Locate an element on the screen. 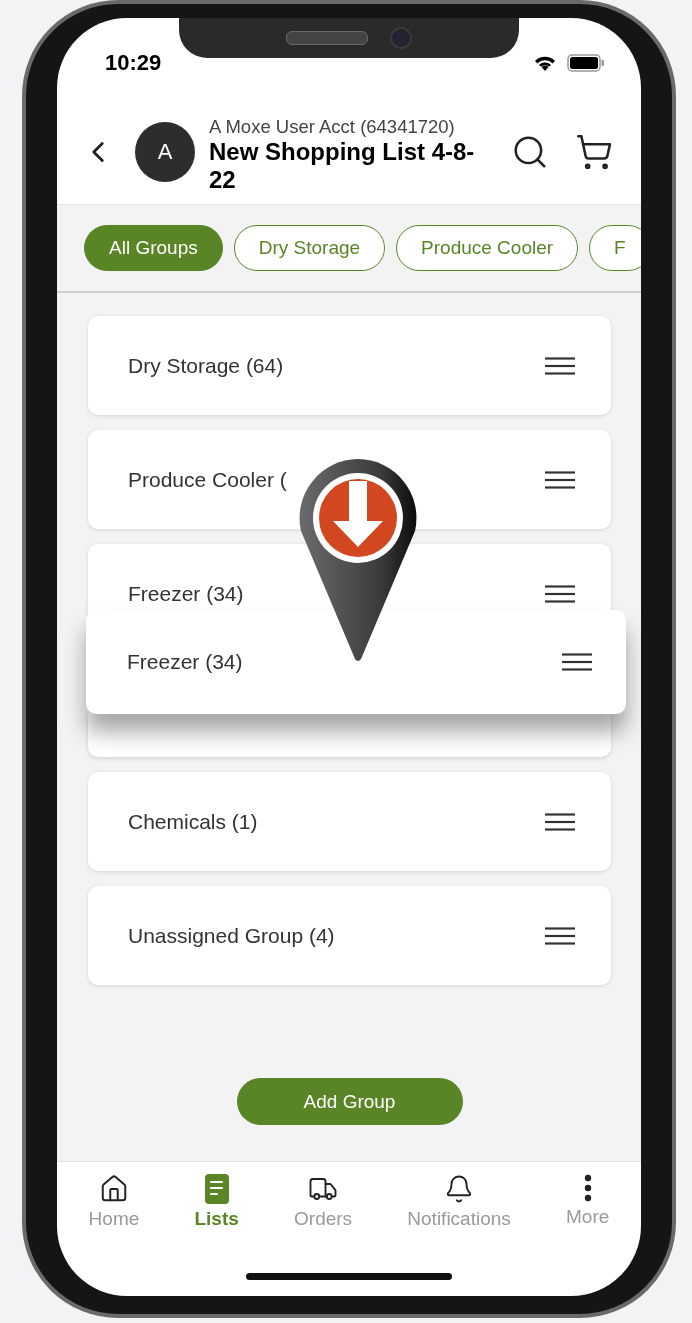 This screenshot has width=692, height=1323. filter-chip: Produce Cooler is located at coordinates (487, 248).